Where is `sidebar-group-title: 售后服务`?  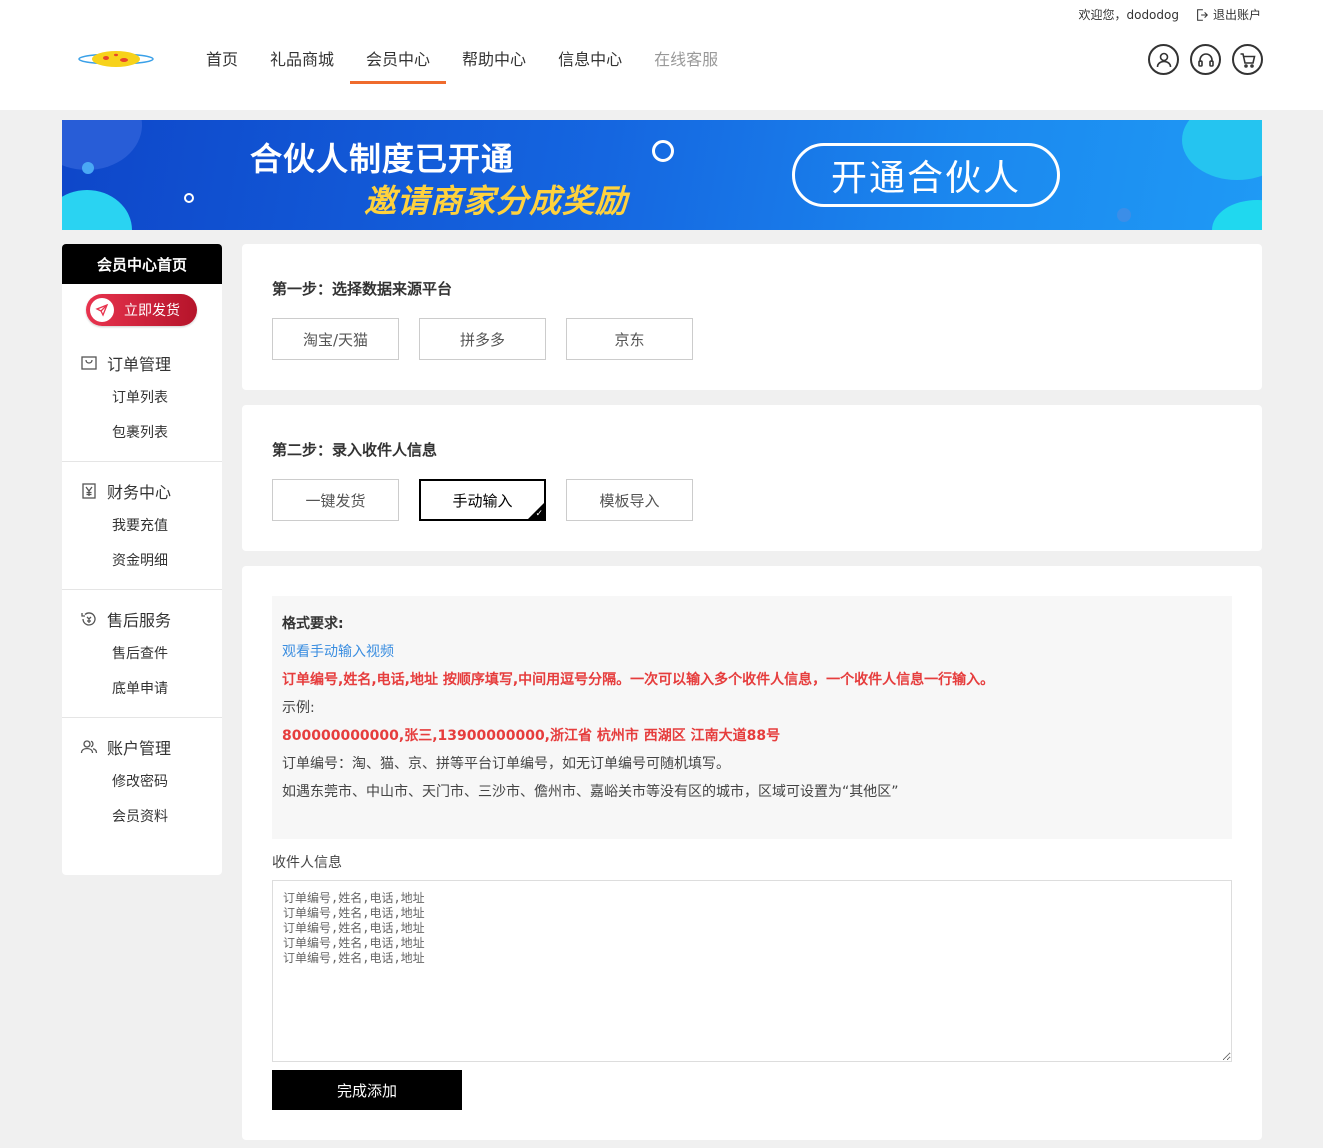
sidebar-group-title: 售后服务 is located at coordinates (142, 619).